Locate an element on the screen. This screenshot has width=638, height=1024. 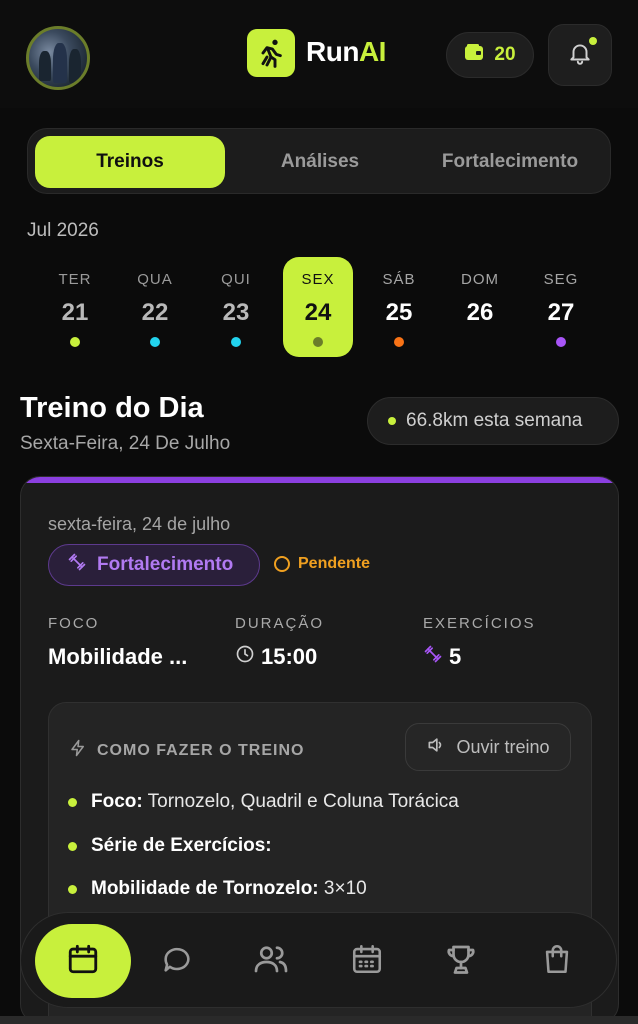
calendar-day-21: TER 21 is located at coordinates (75, 307).